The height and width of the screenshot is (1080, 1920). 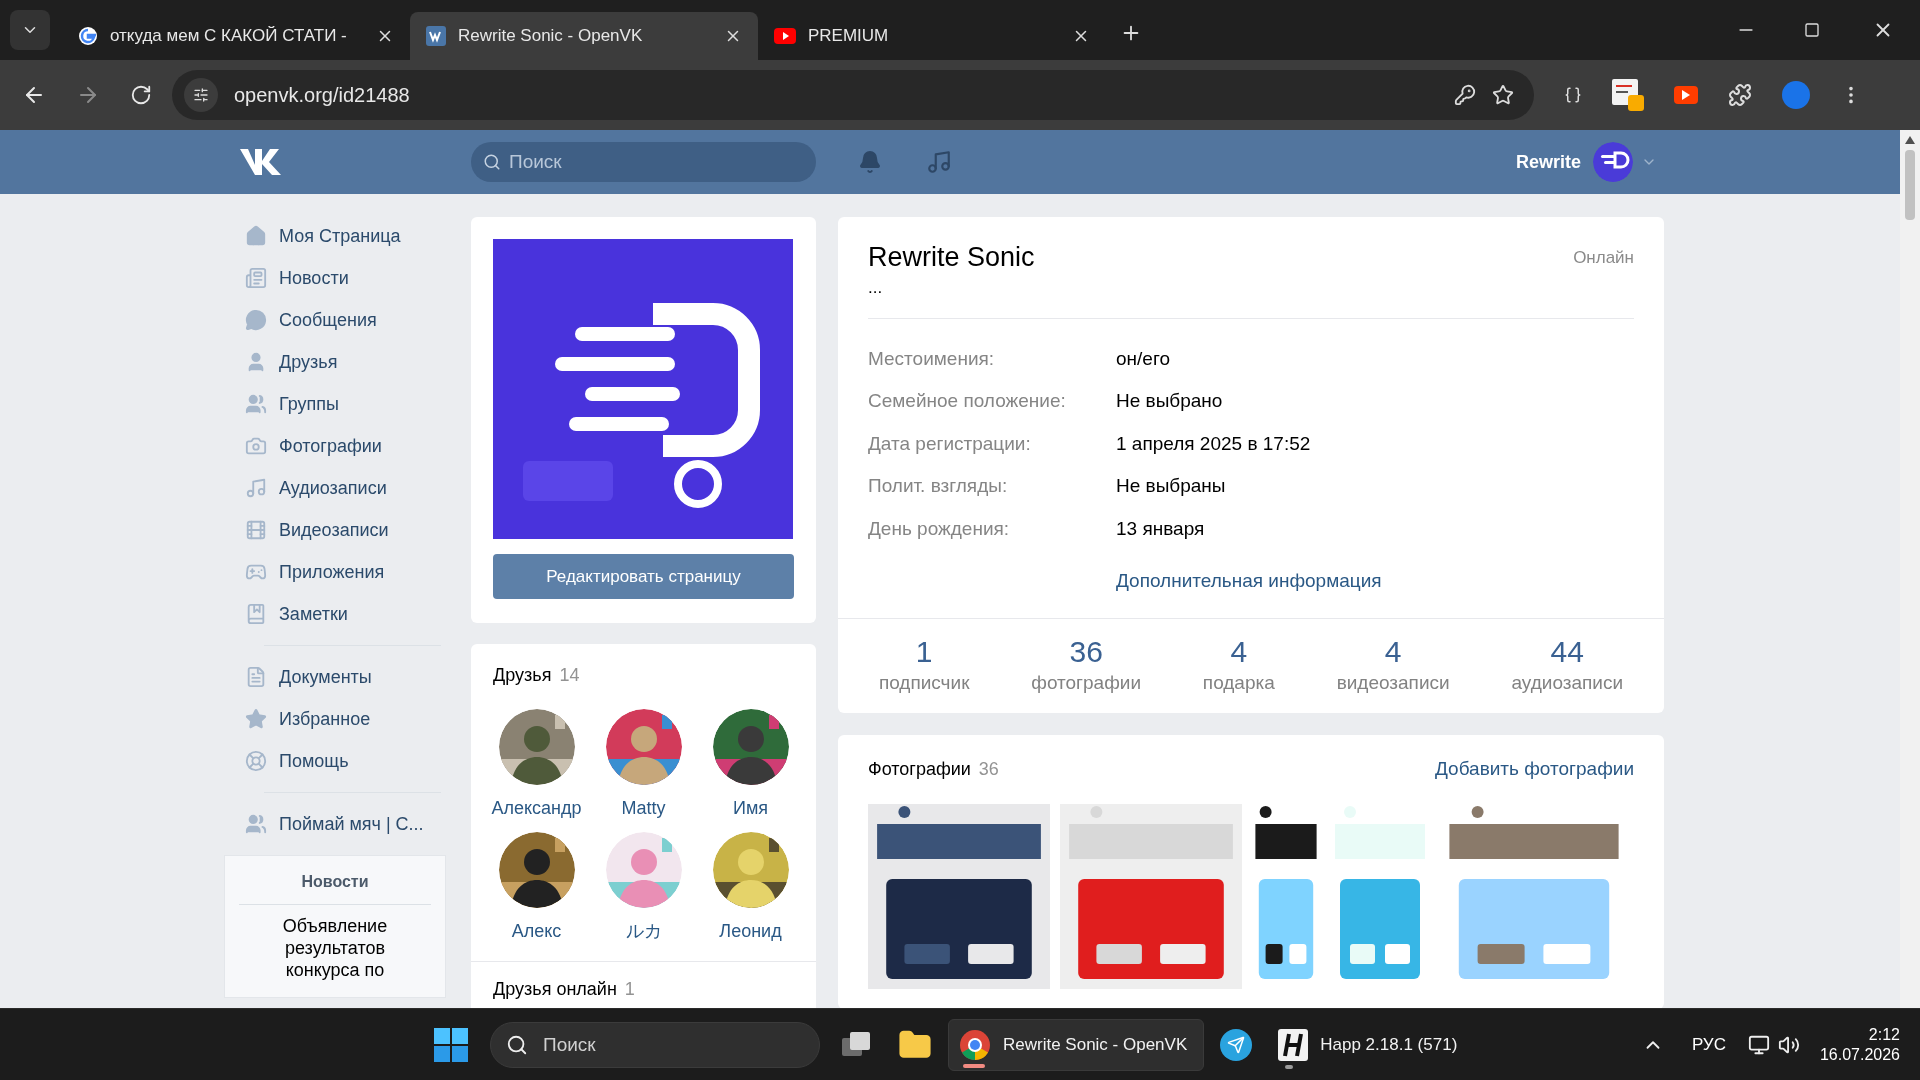 What do you see at coordinates (750, 808) in the screenshot?
I see `friend-name: Имя` at bounding box center [750, 808].